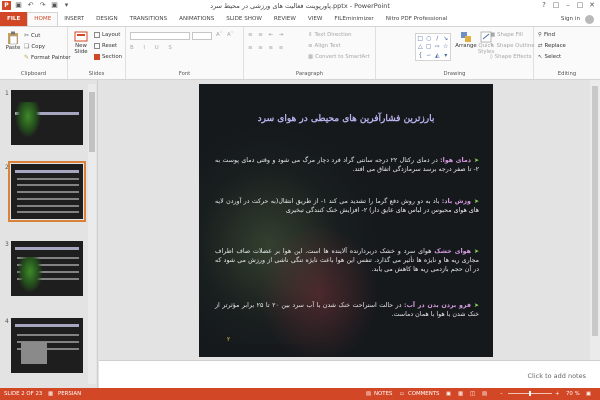 This screenshot has width=600, height=400. Describe the element at coordinates (501, 394) in the screenshot. I see `zoom-out-icon: –` at that location.